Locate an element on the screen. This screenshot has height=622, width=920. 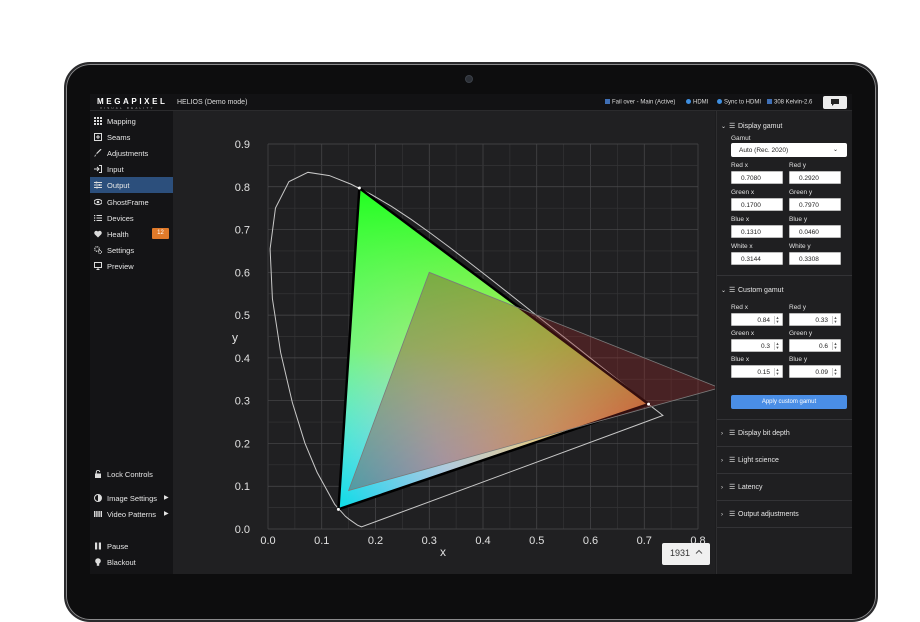
sync-status: Sync to HDMI is located at coordinates (739, 102).